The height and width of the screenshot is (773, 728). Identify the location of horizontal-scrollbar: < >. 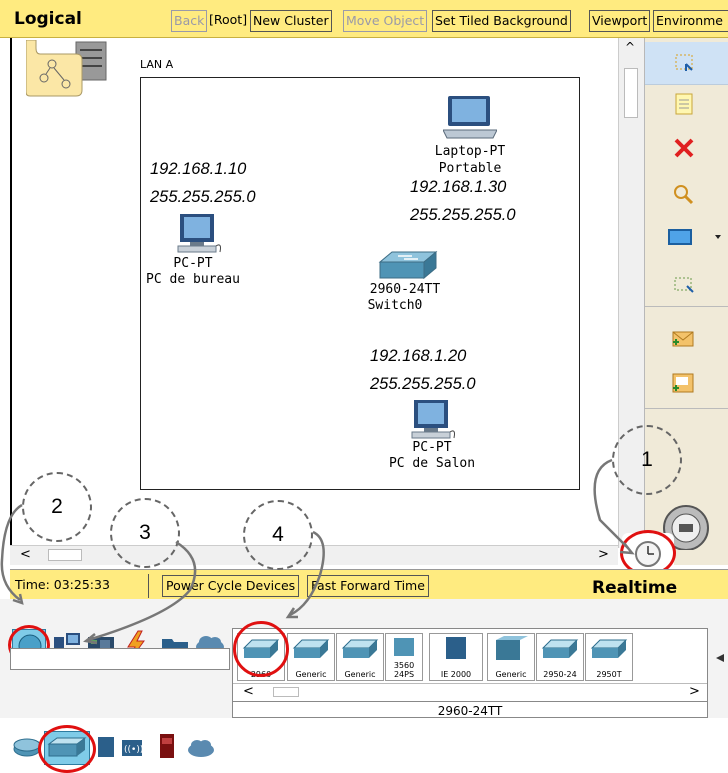
(314, 555).